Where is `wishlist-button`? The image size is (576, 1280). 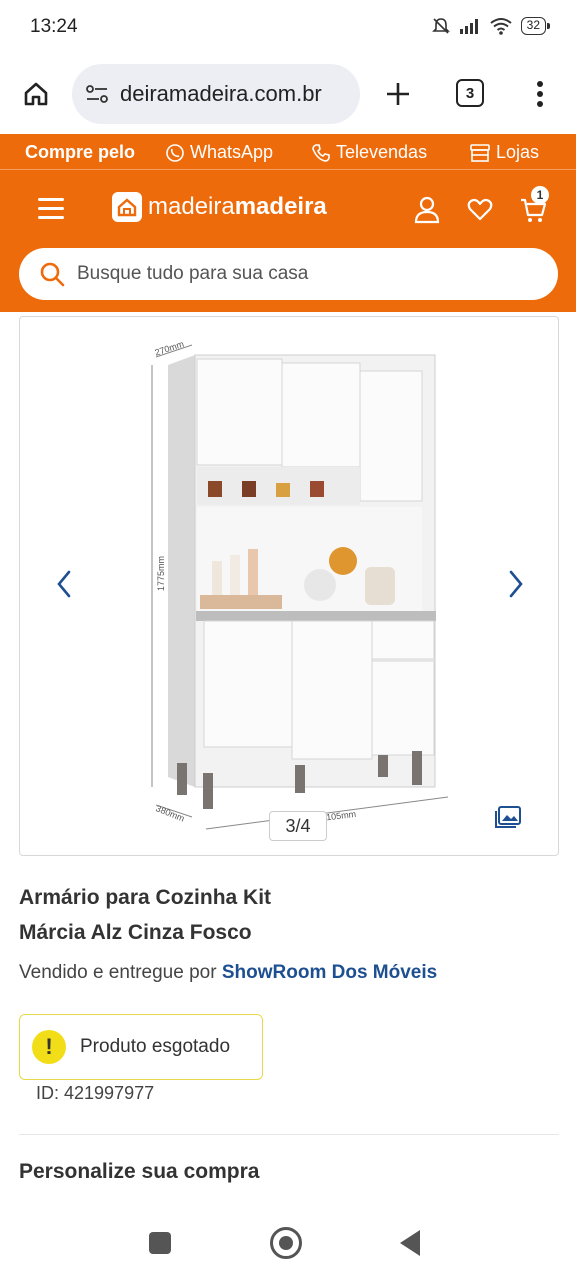 wishlist-button is located at coordinates (480, 210).